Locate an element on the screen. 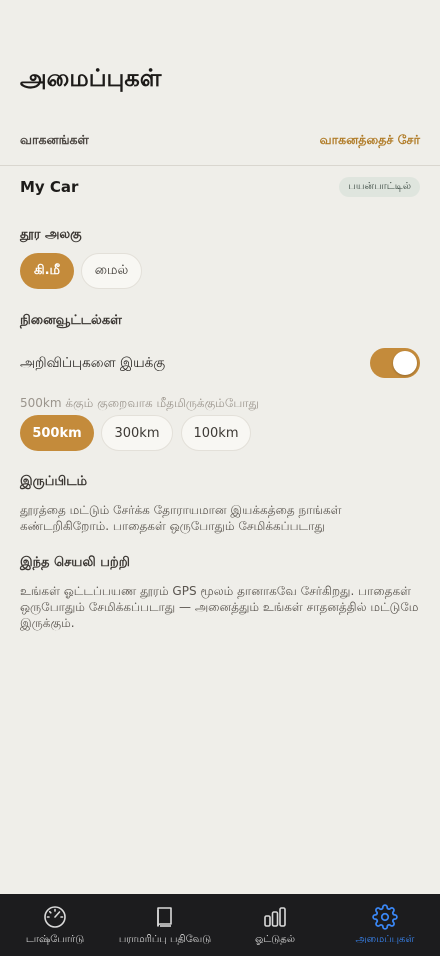  tab-settings: அமைப்புகள் is located at coordinates (385, 925).